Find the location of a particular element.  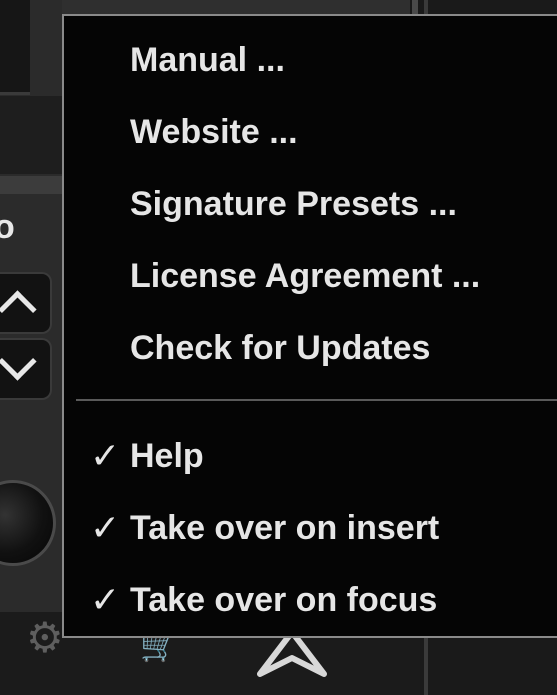

label-strip: o is located at coordinates (31, 171).